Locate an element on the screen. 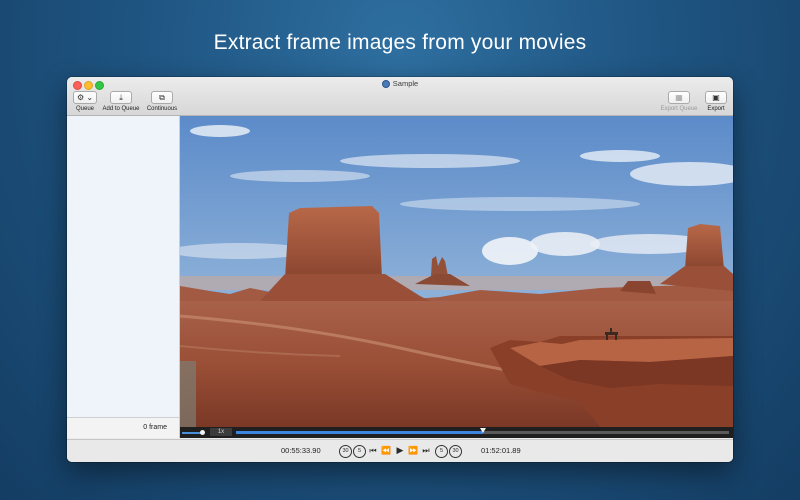 The width and height of the screenshot is (800, 500). gear-icon: ⚙ ⌄ is located at coordinates (85, 97).